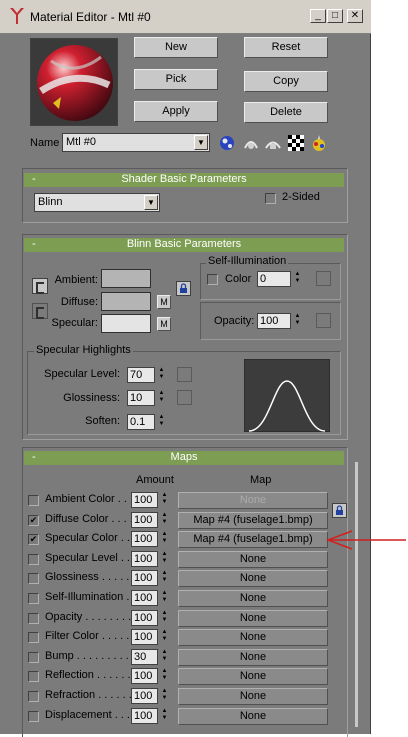 The image size is (408, 737). Describe the element at coordinates (176, 79) in the screenshot. I see `pick-button: Pick` at that location.